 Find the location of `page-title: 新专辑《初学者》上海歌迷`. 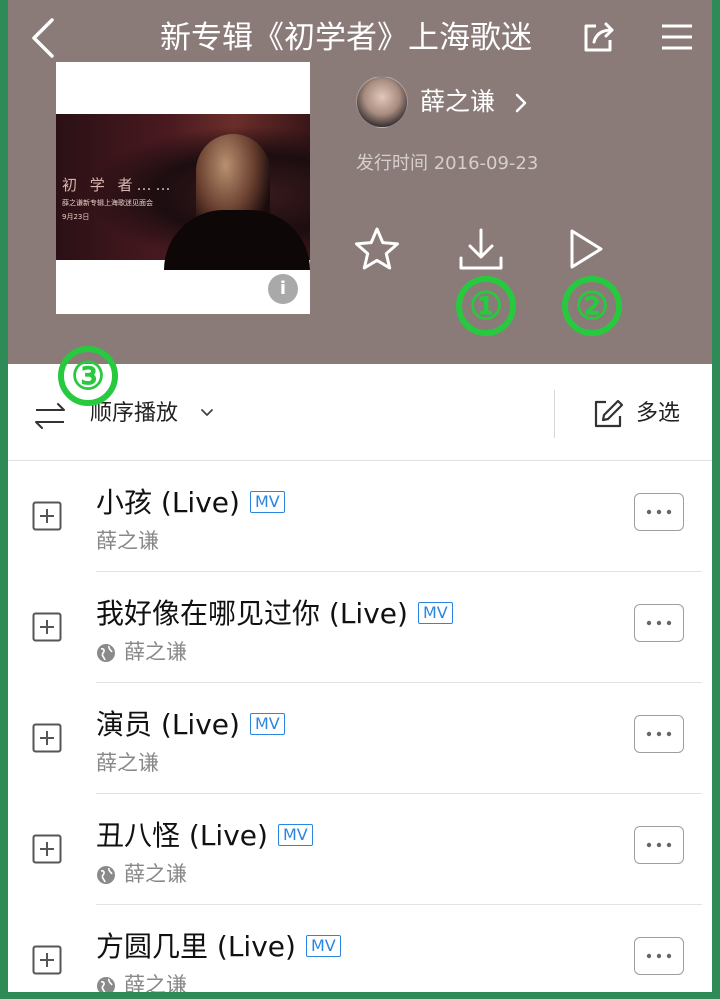

page-title: 新专辑《初学者》上海歌迷 is located at coordinates (346, 38).